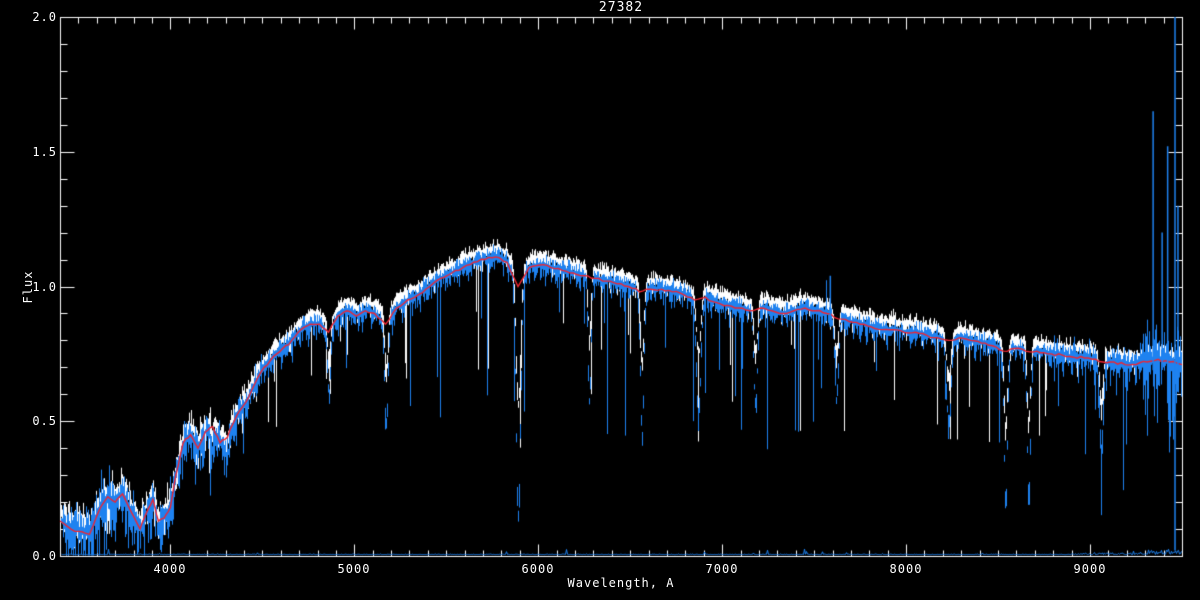 Image resolution: width=1200 pixels, height=600 pixels. I want to click on x-tick-label-3: 7000, so click(722, 569).